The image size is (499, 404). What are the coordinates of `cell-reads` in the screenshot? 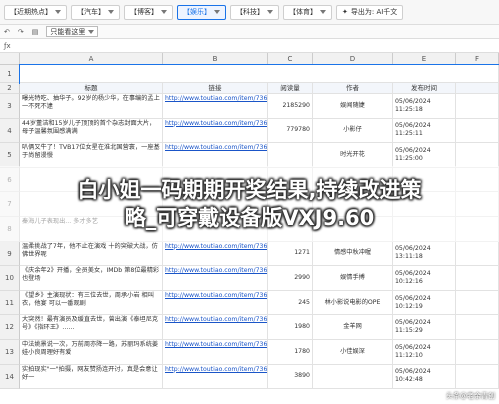 It's located at (290, 155).